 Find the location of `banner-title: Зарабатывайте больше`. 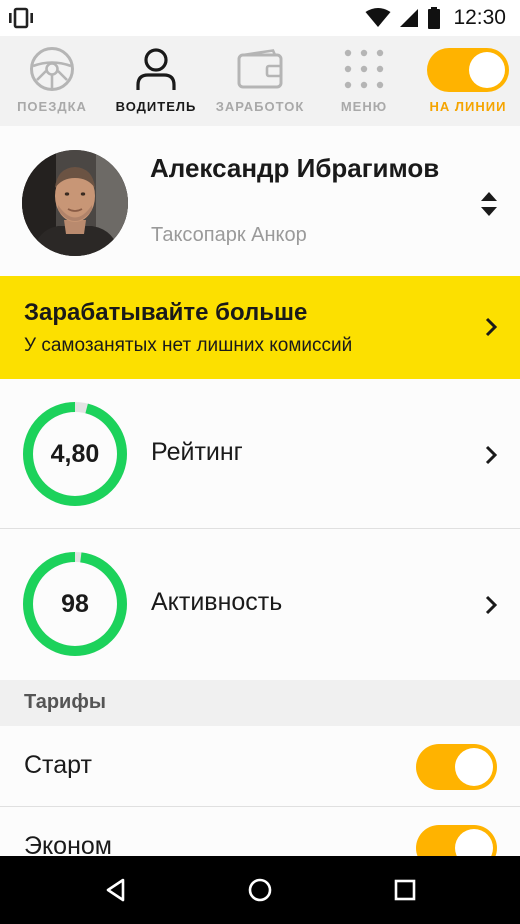

banner-title: Зарабатывайте больше is located at coordinates (166, 312).